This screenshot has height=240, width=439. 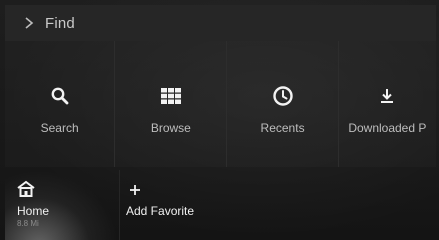 I want to click on search-tile: Search, so click(x=60, y=104).